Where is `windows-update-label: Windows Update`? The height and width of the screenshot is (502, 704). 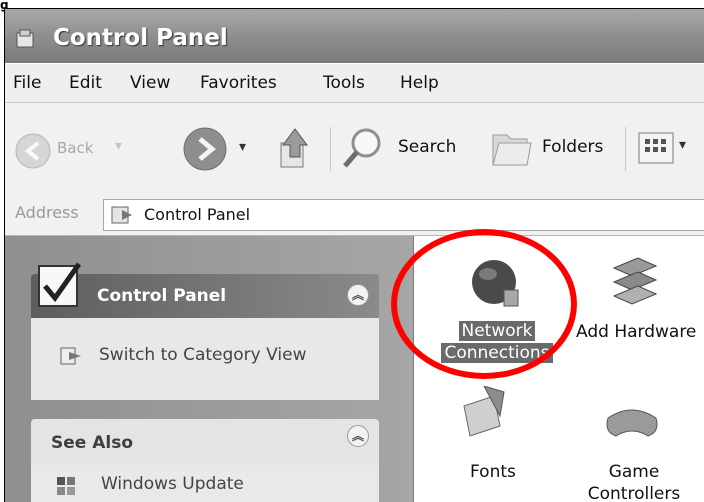 windows-update-label: Windows Update is located at coordinates (172, 484).